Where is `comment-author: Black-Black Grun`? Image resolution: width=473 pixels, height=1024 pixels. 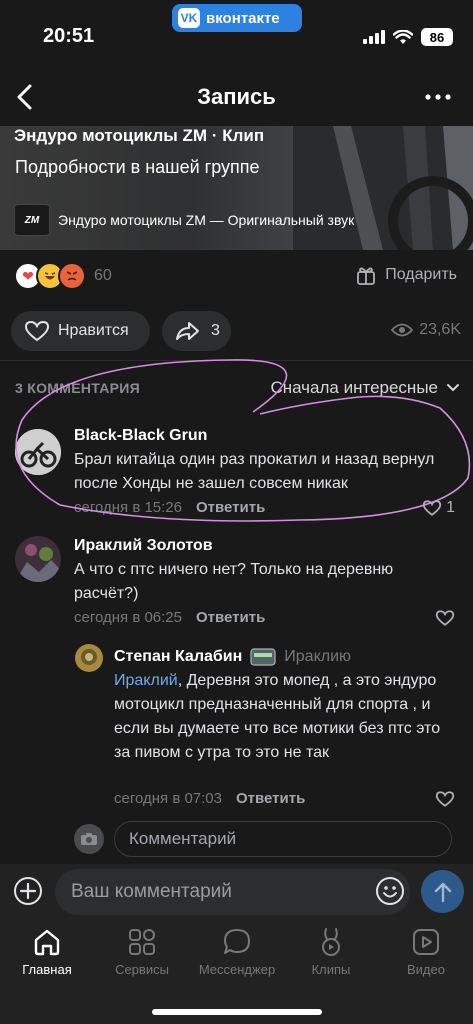
comment-author: Black-Black Grun is located at coordinates (140, 436).